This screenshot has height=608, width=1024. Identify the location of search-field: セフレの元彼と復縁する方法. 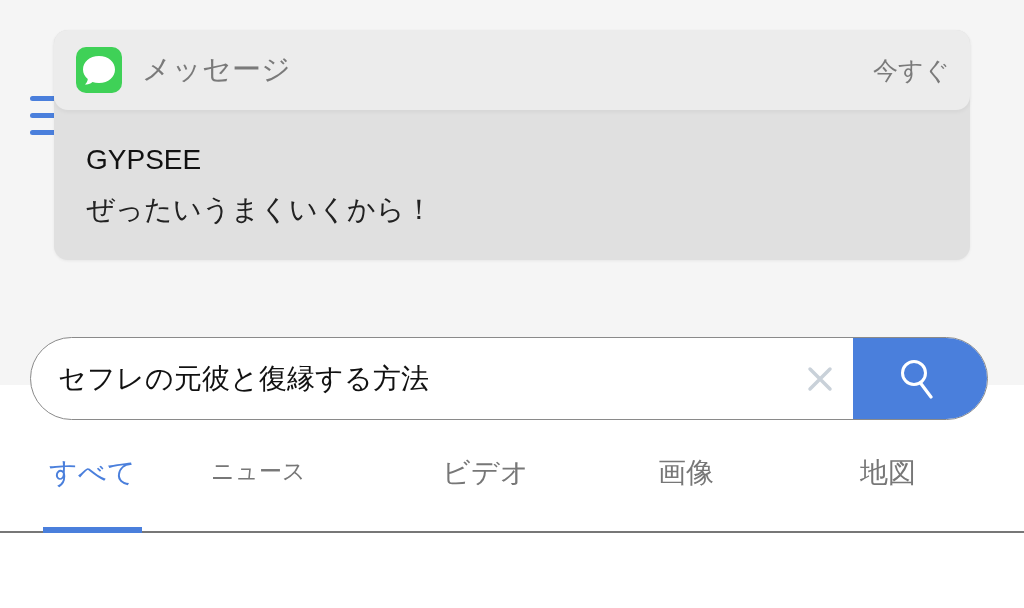
(414, 378).